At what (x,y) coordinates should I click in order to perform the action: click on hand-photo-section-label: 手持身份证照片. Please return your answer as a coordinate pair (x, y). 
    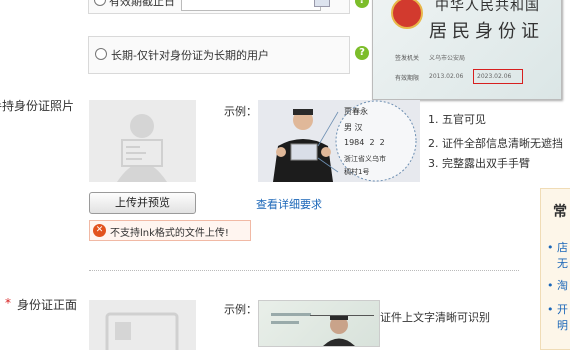
    Looking at the image, I should click on (37, 106).